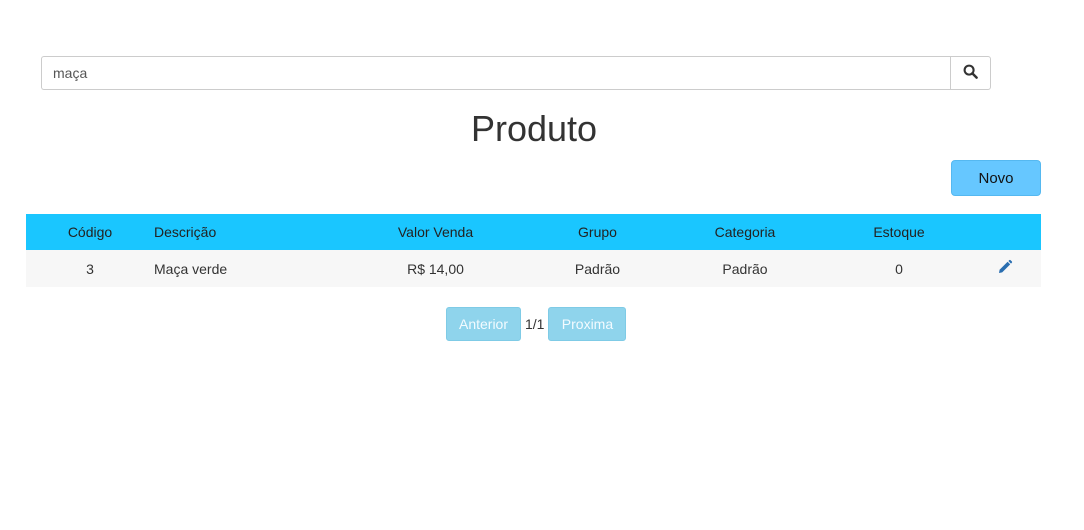 The width and height of the screenshot is (1084, 530). I want to click on search-group, so click(516, 73).